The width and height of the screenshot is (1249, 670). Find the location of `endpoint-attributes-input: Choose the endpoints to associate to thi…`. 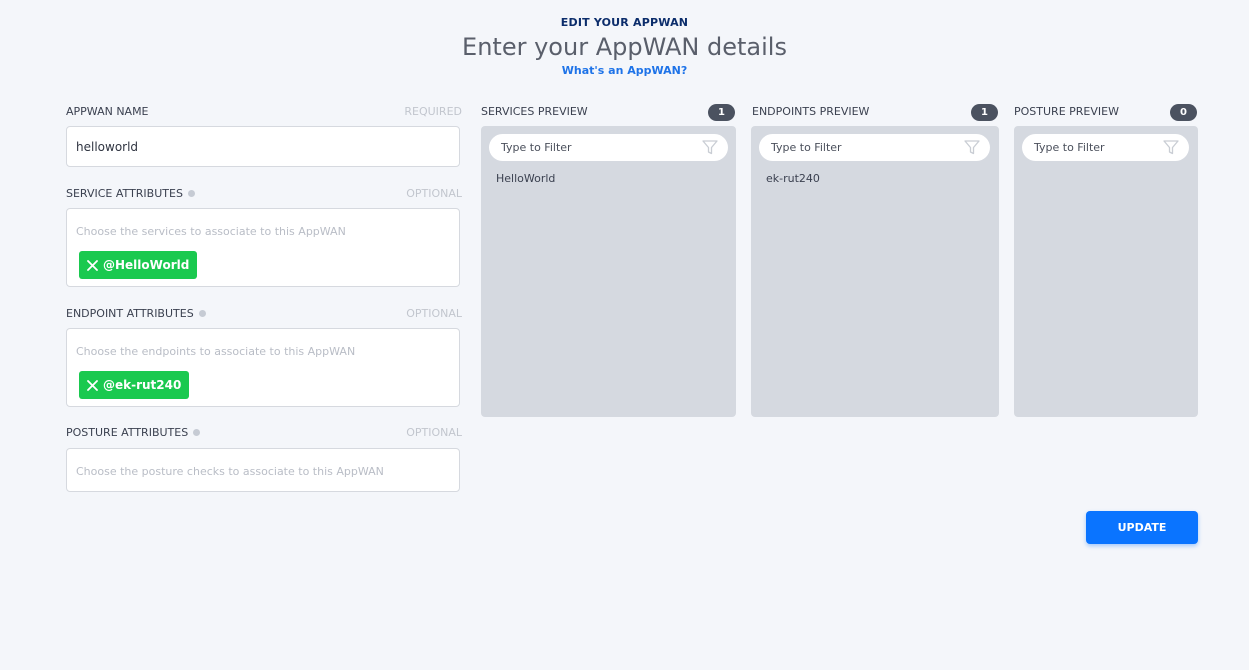

endpoint-attributes-input: Choose the endpoints to associate to thi… is located at coordinates (263, 367).